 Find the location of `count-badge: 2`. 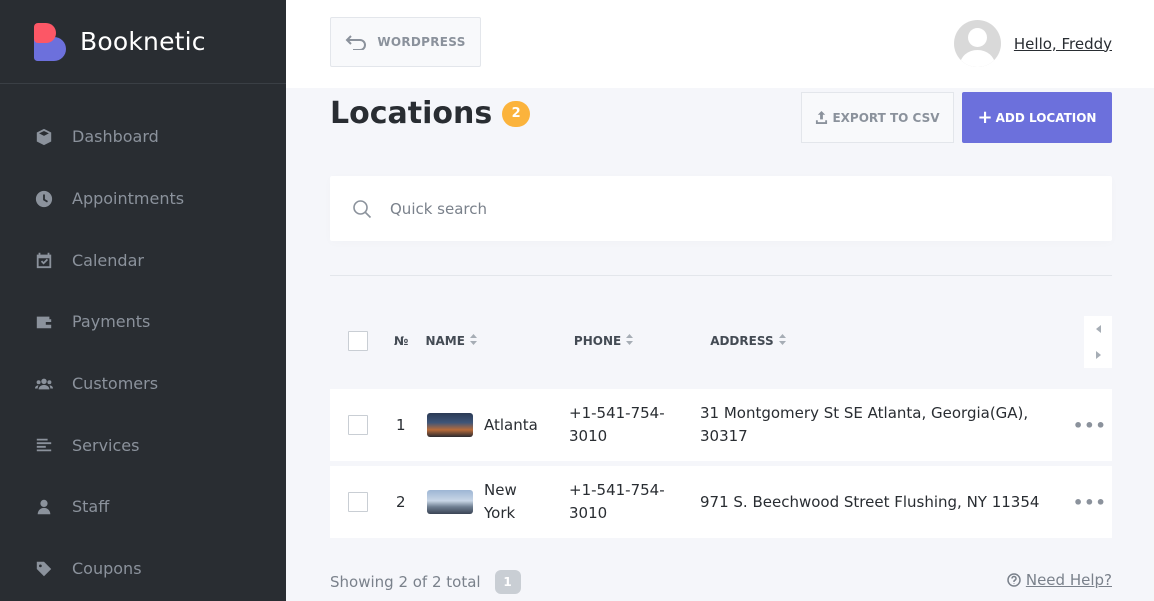

count-badge: 2 is located at coordinates (516, 113).